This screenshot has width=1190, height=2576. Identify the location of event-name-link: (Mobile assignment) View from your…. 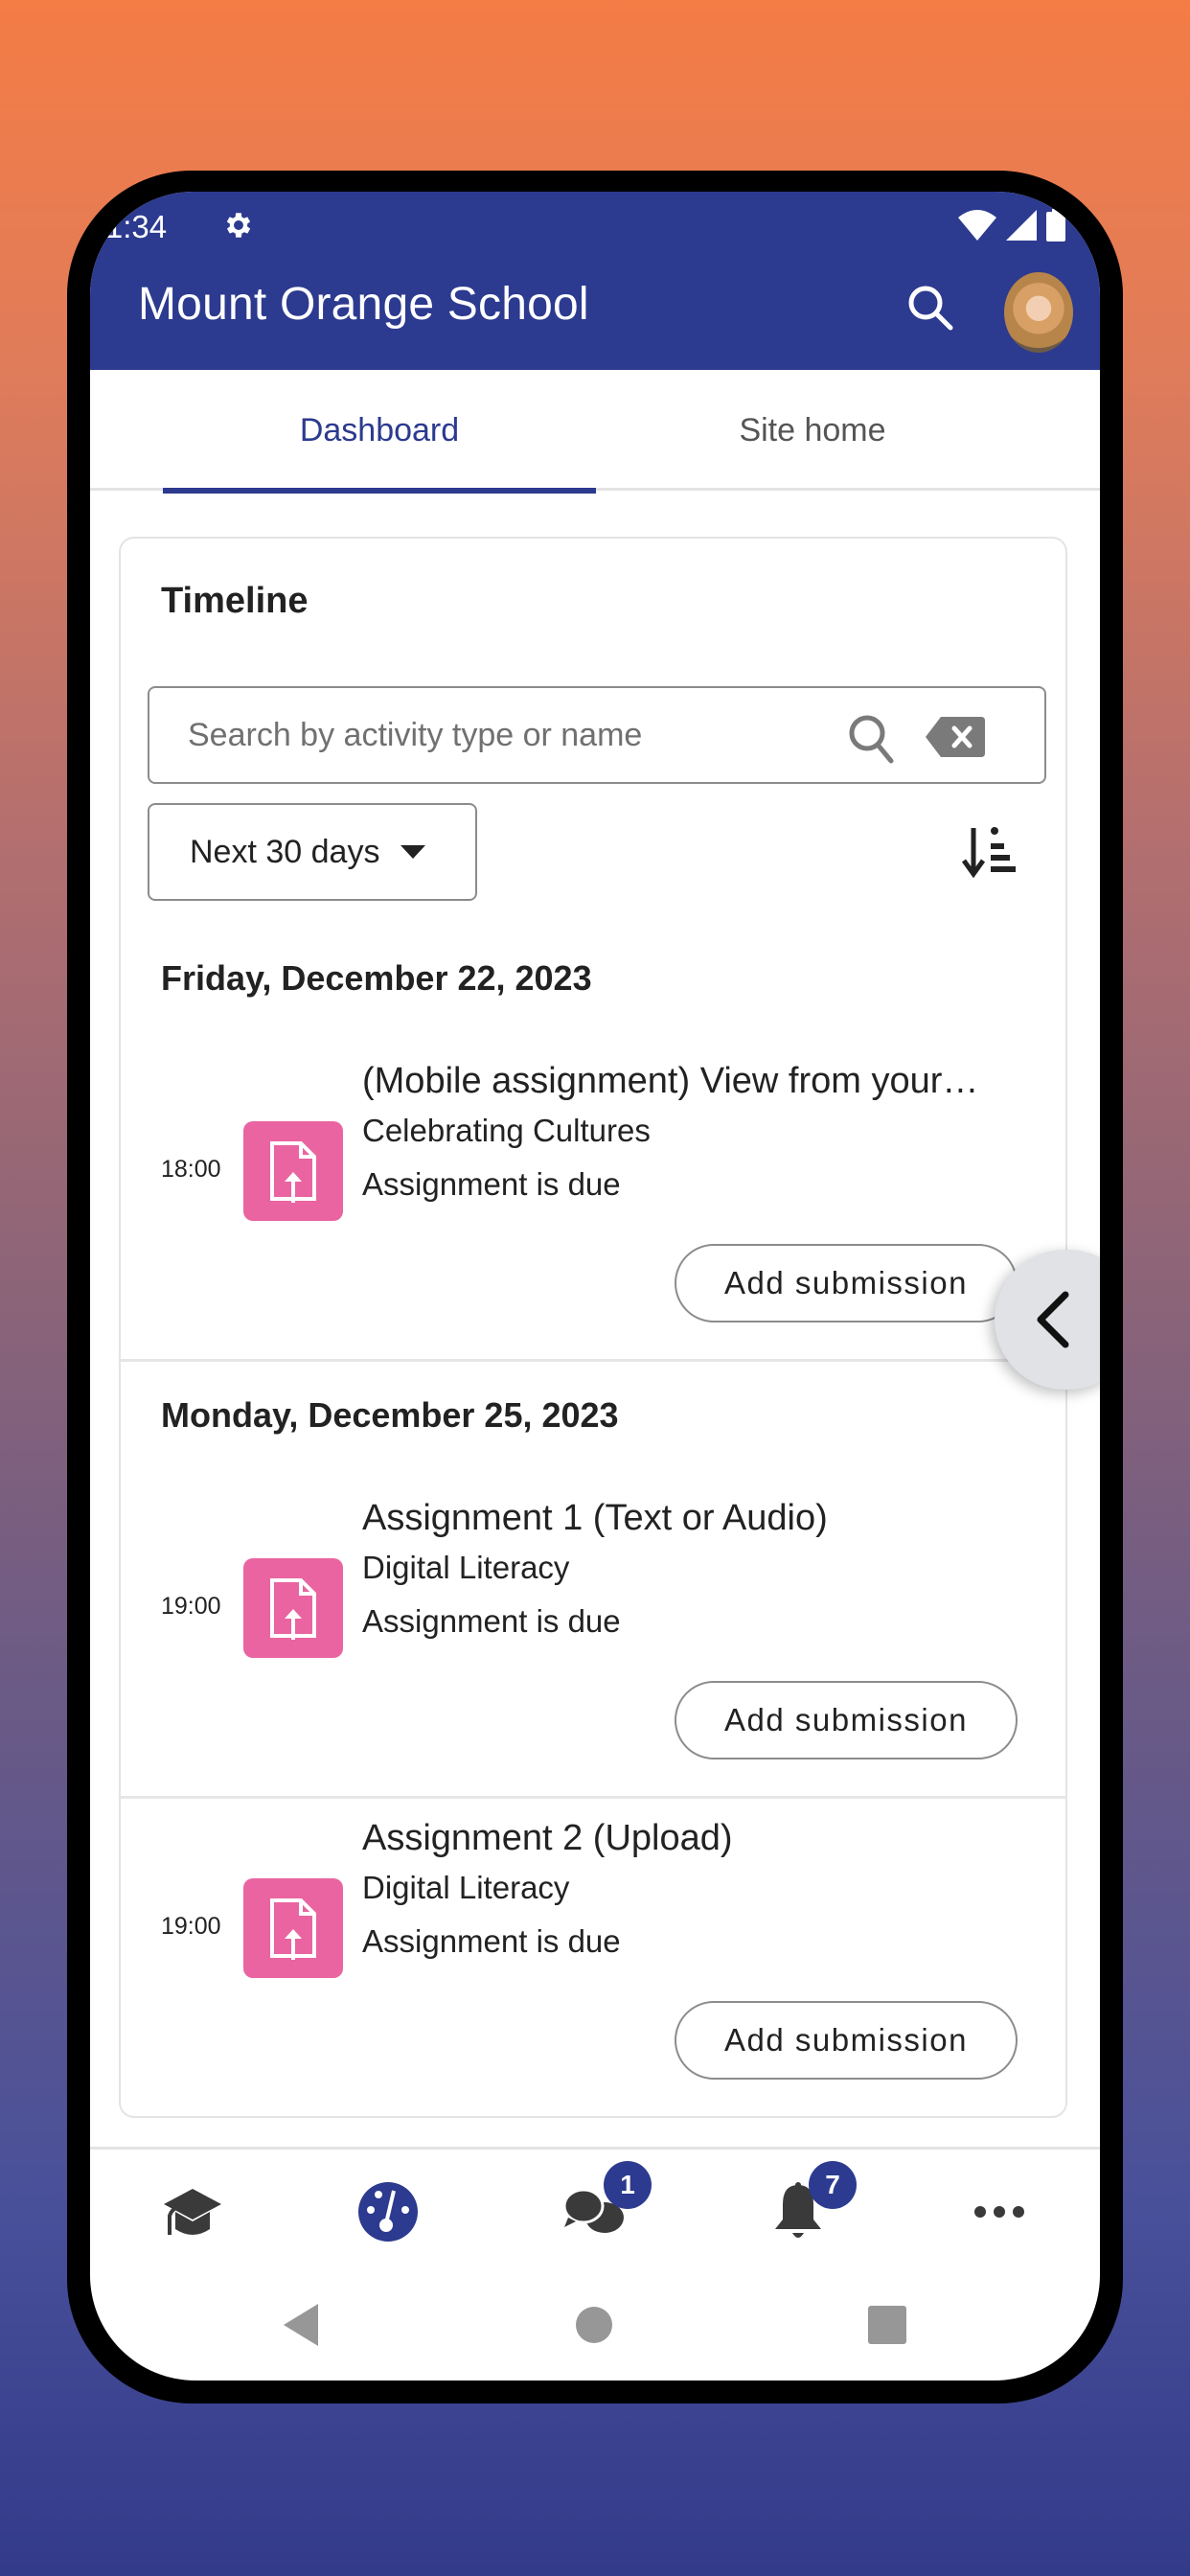
(700, 1081).